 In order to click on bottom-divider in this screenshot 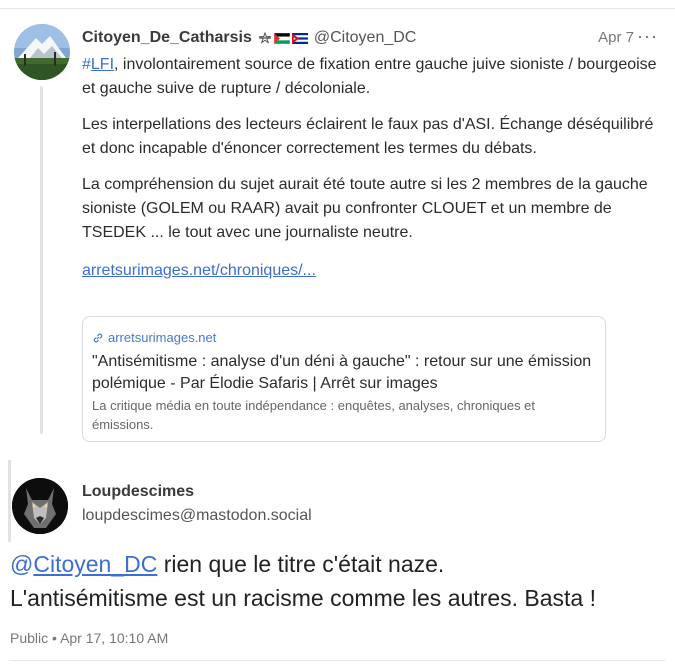, I will do `click(337, 660)`.